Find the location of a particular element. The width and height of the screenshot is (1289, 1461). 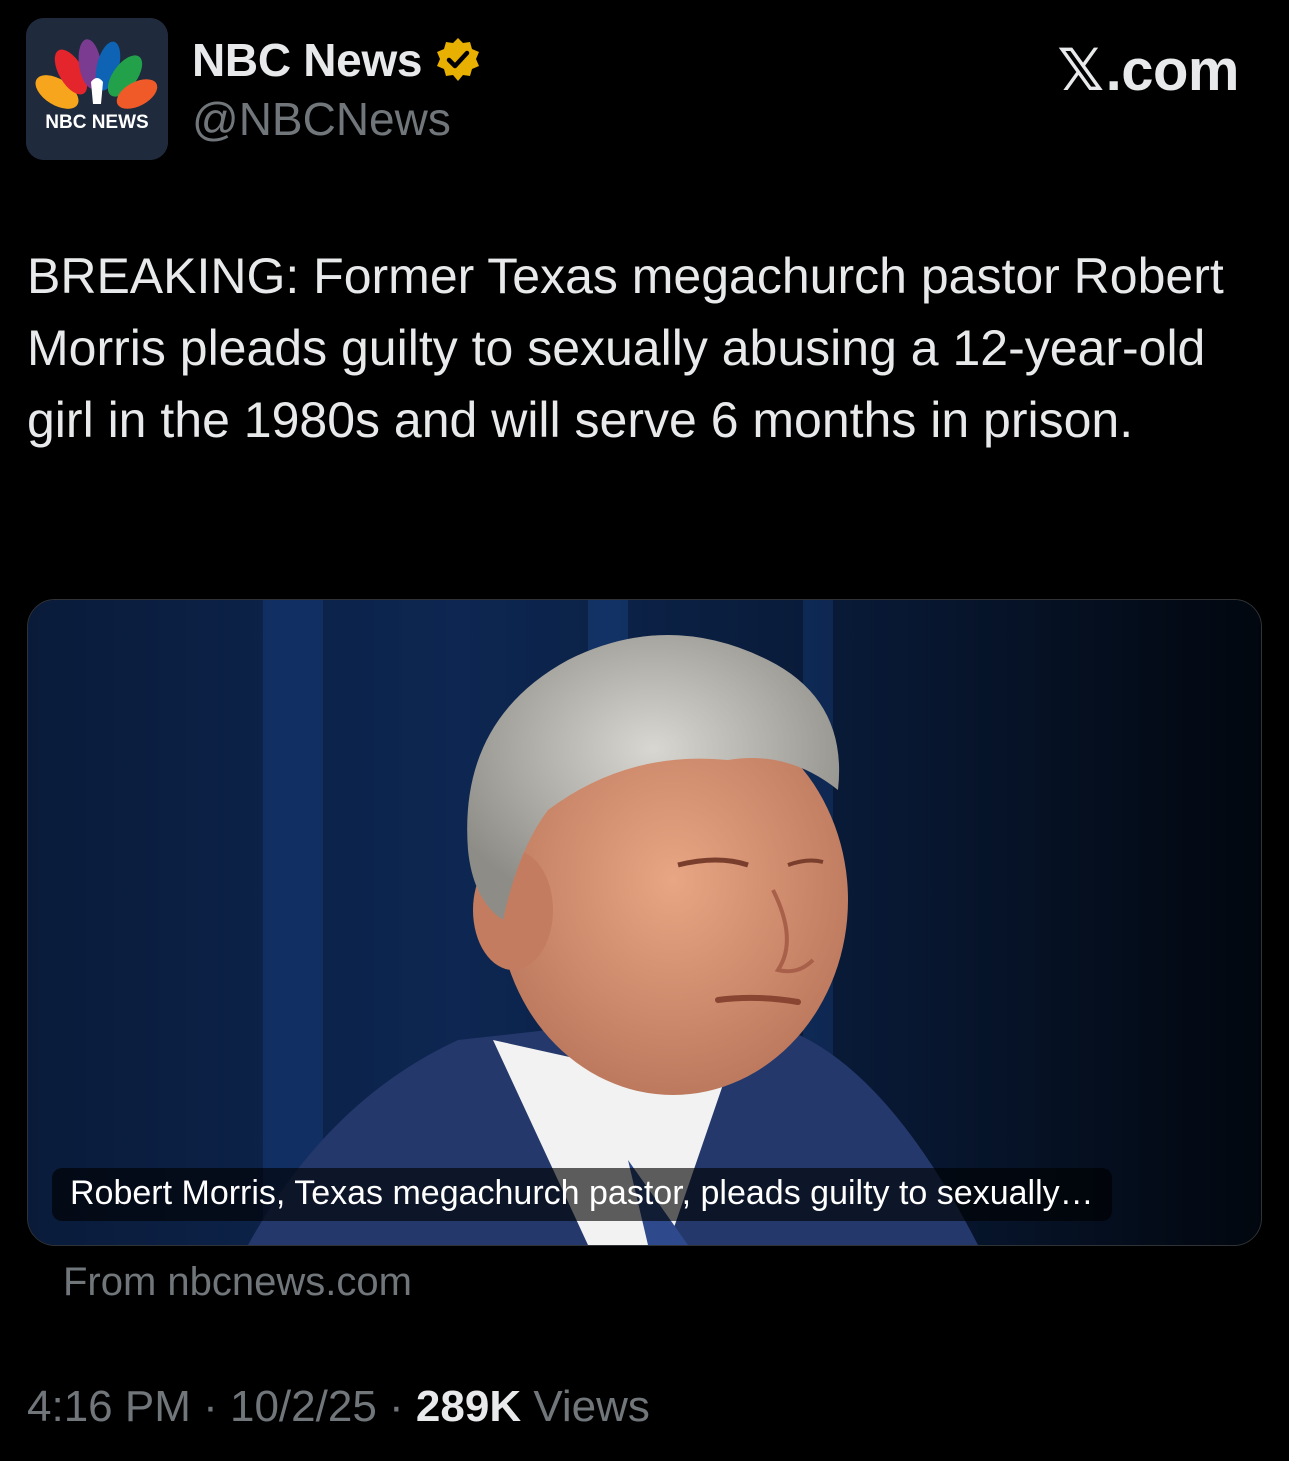

tweet-meta: 4:16 PM · 10/2/25 · 289K Views is located at coordinates (338, 1407).